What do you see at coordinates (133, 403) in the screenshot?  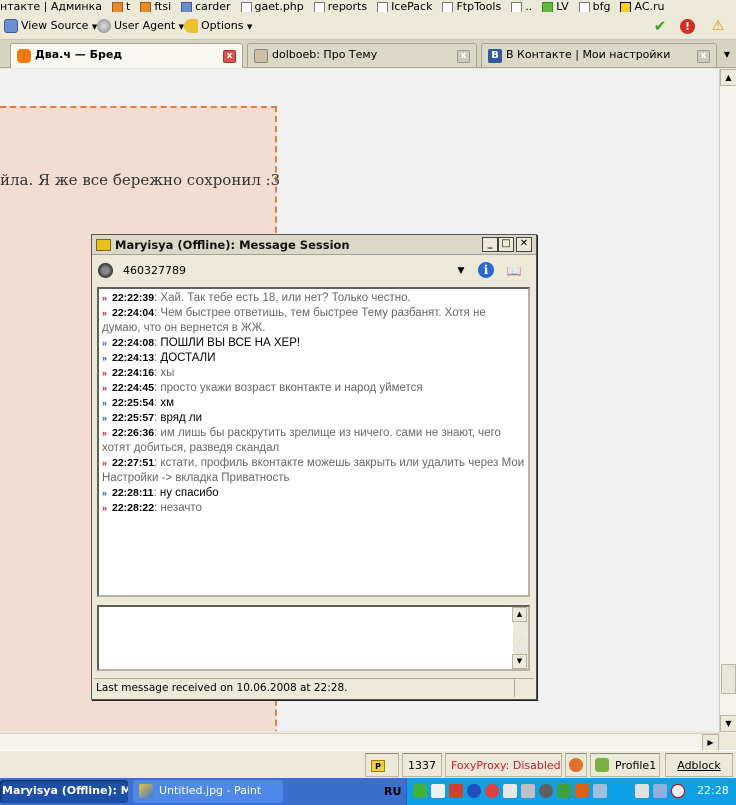 I see `message-time: 22:25:54` at bounding box center [133, 403].